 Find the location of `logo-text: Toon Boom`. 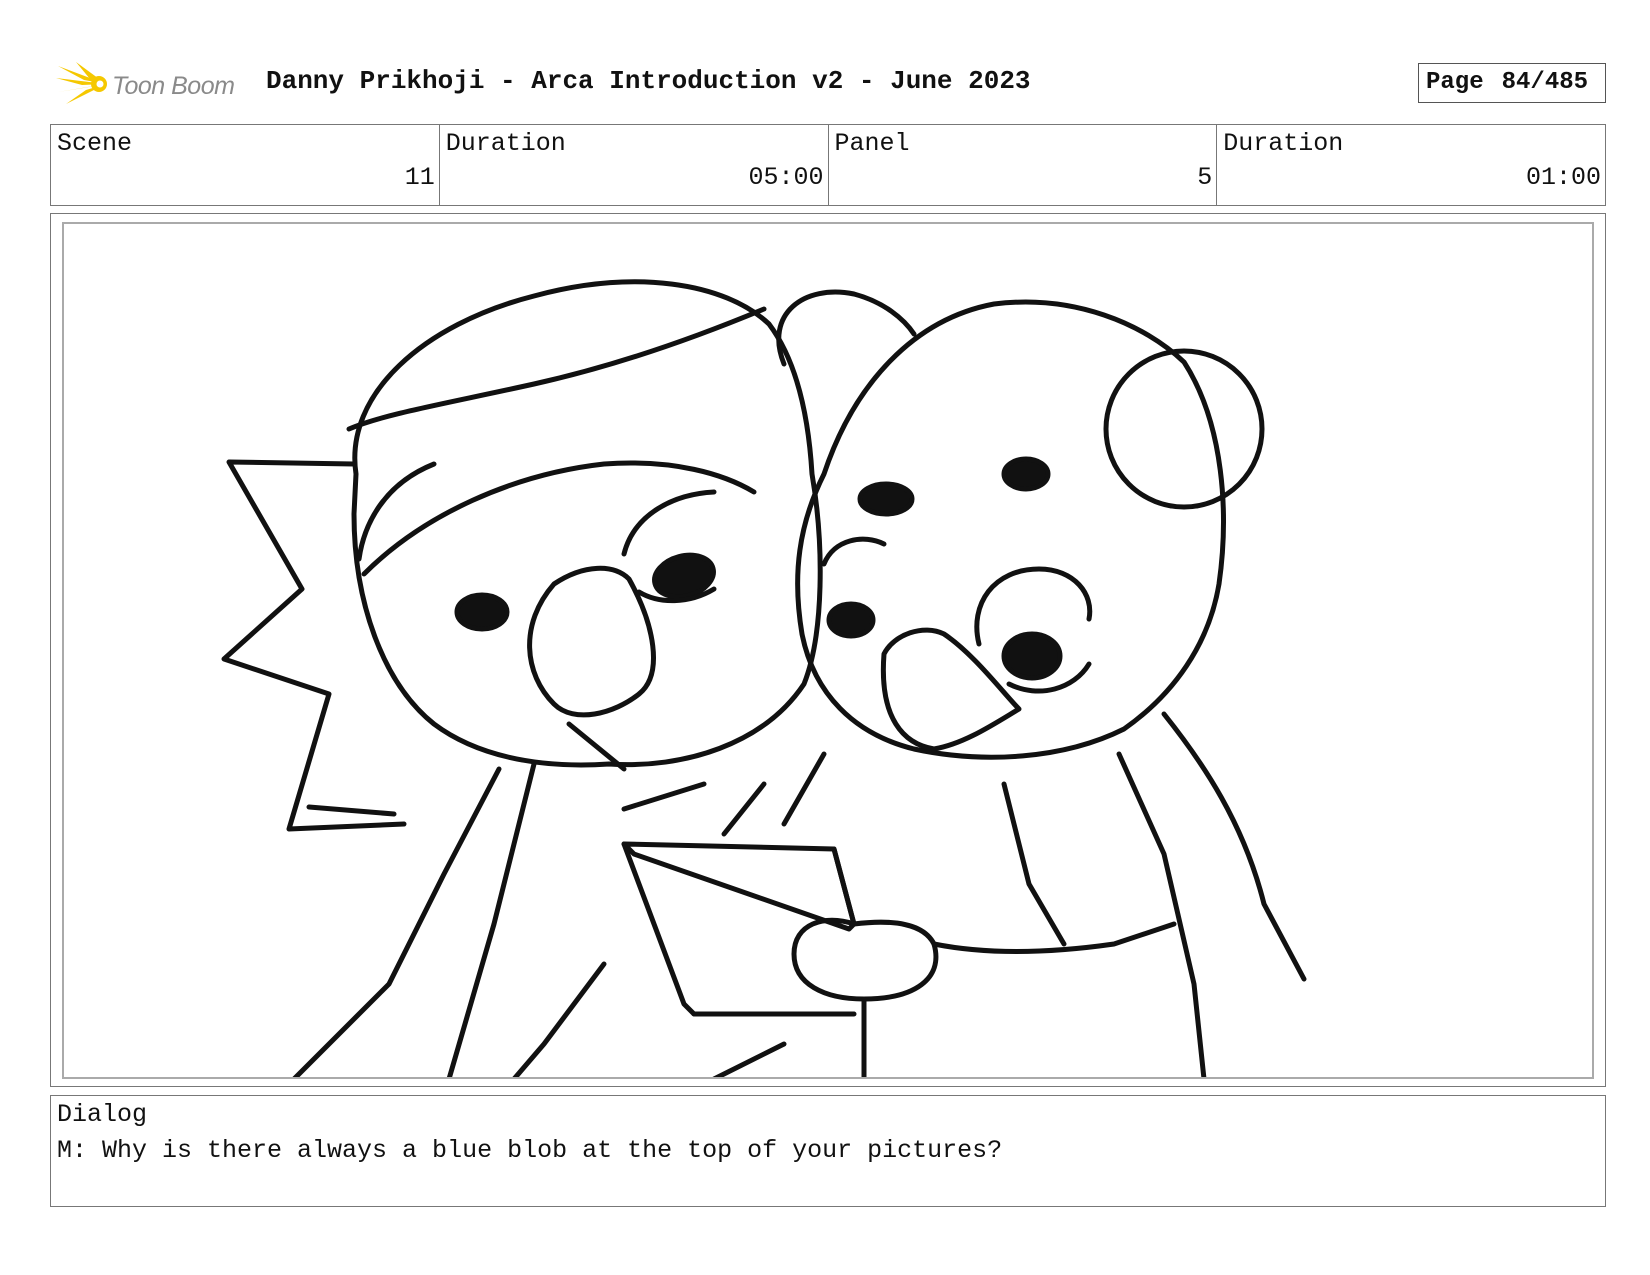

logo-text: Toon Boom is located at coordinates (173, 86).